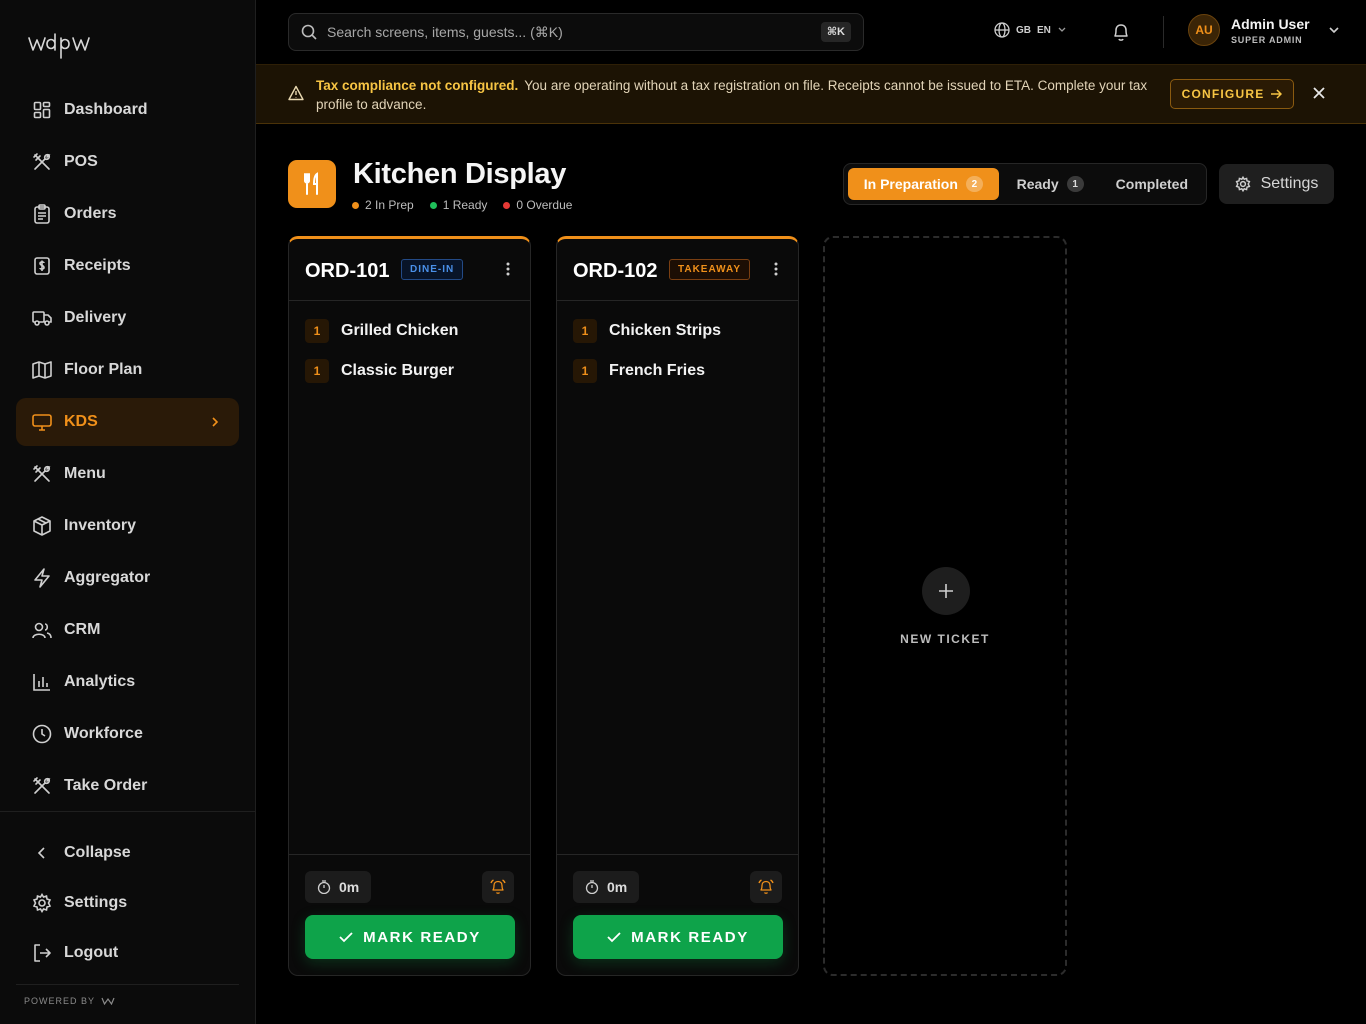 This screenshot has height=1024, width=1366. What do you see at coordinates (42, 422) in the screenshot?
I see `monitor-icon` at bounding box center [42, 422].